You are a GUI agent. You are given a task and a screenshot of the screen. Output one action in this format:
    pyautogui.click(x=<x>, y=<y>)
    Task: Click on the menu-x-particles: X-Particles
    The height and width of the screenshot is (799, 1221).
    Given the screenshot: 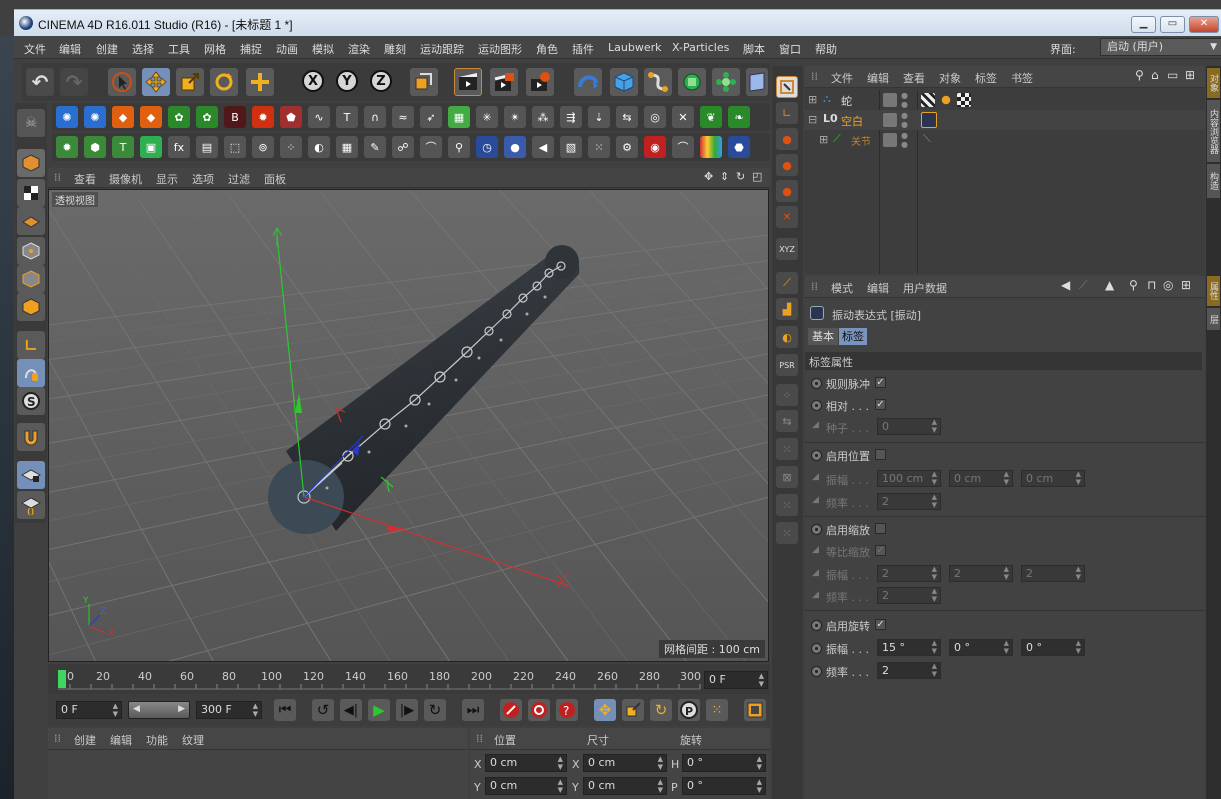 What is the action you would take?
    pyautogui.click(x=700, y=47)
    